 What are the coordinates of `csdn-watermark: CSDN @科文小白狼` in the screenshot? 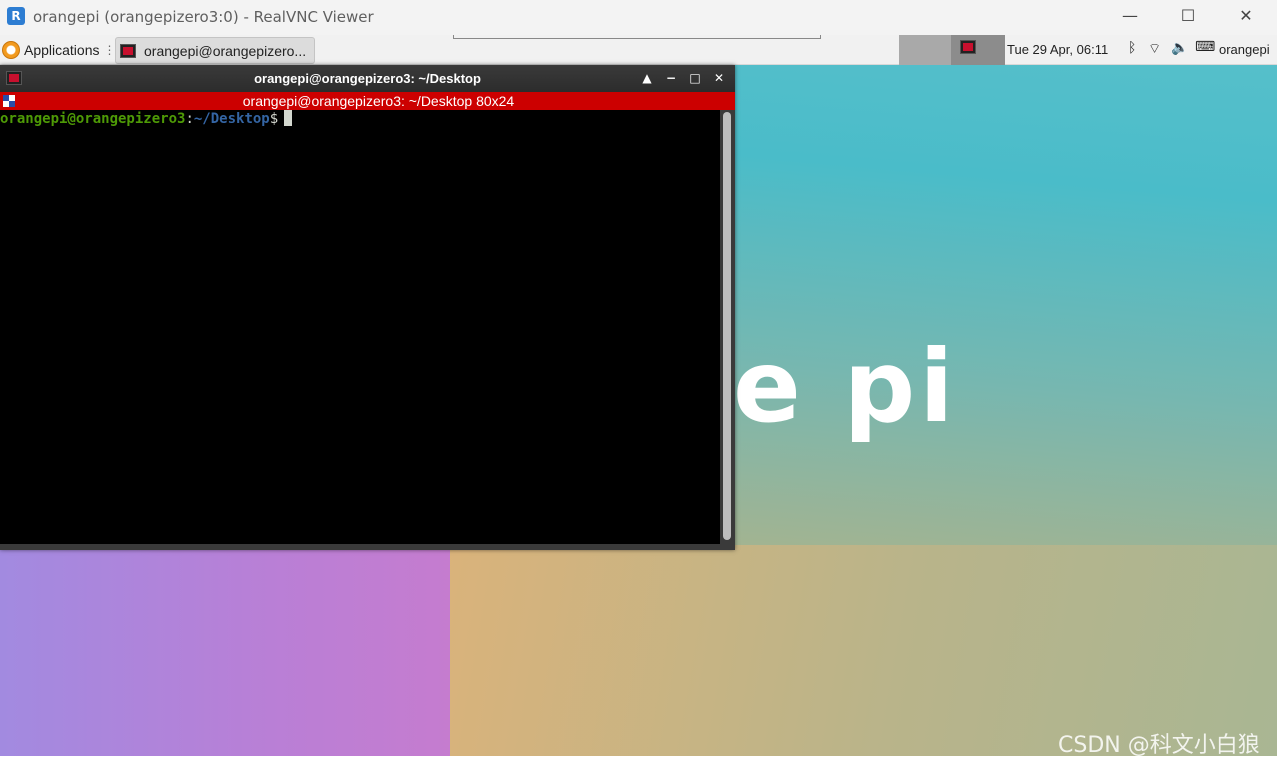 It's located at (1159, 745).